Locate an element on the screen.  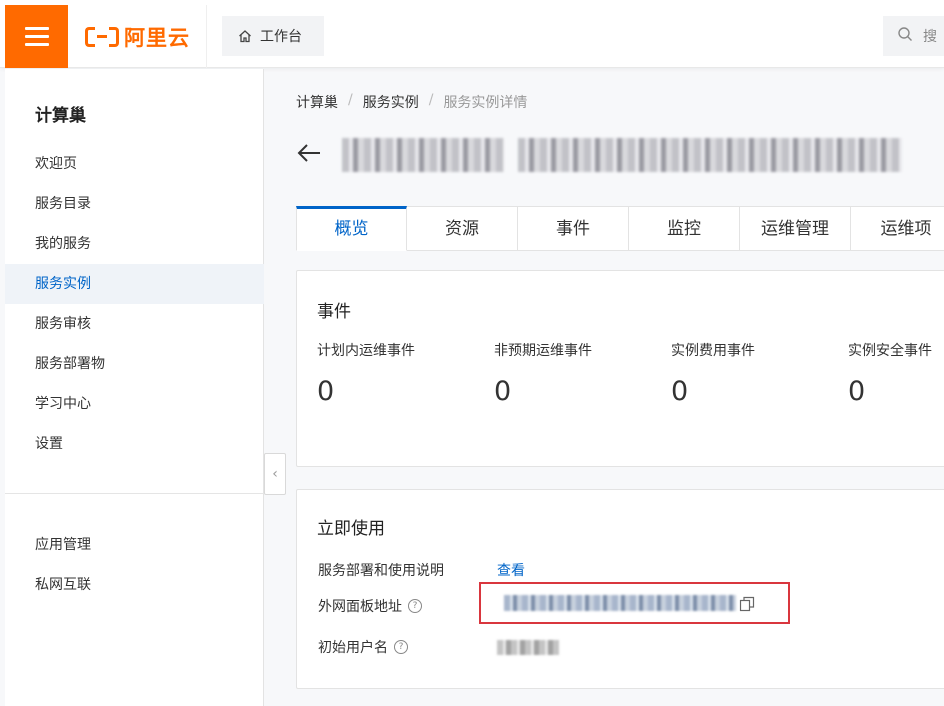
sidebar-nav-secondary: 应用管理 私网互联 is located at coordinates (134, 565).